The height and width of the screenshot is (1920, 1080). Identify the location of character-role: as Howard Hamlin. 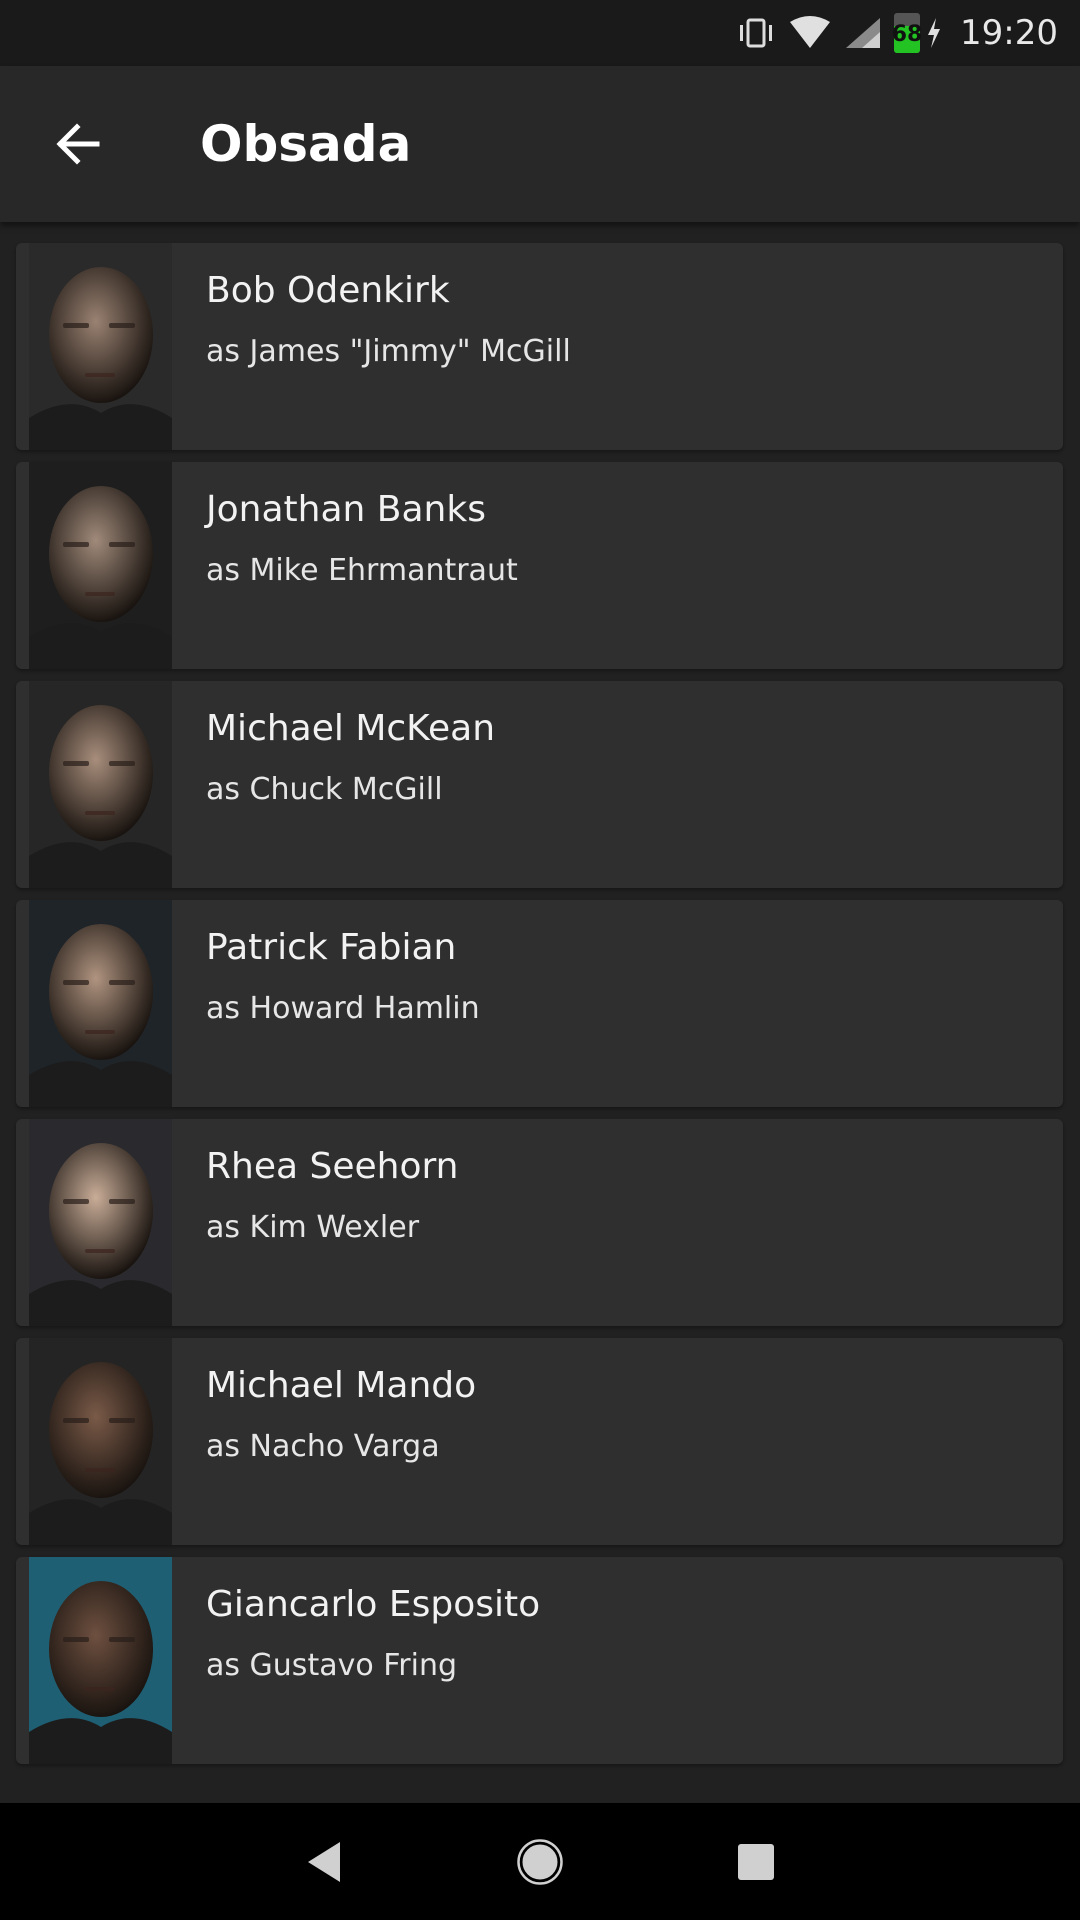
(343, 1009).